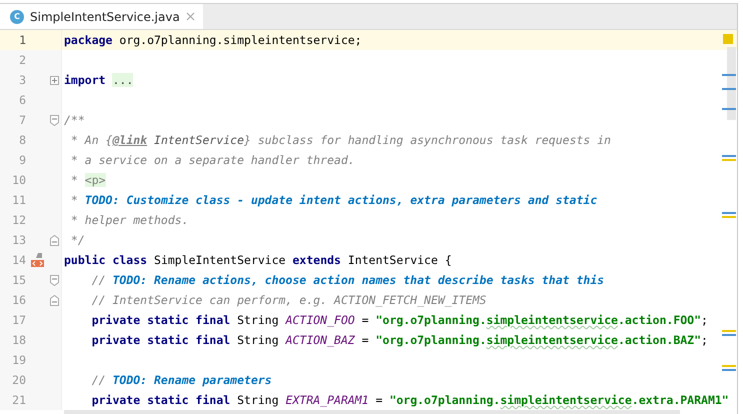 The height and width of the screenshot is (414, 743). I want to click on code-line: */, so click(77, 240).